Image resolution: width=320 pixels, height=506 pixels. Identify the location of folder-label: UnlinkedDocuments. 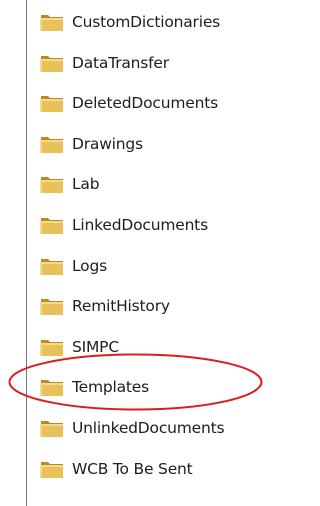
(148, 427).